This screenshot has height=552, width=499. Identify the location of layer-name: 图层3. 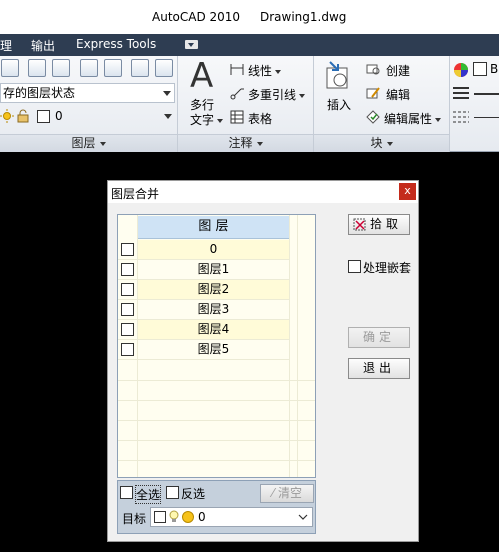
(213, 309).